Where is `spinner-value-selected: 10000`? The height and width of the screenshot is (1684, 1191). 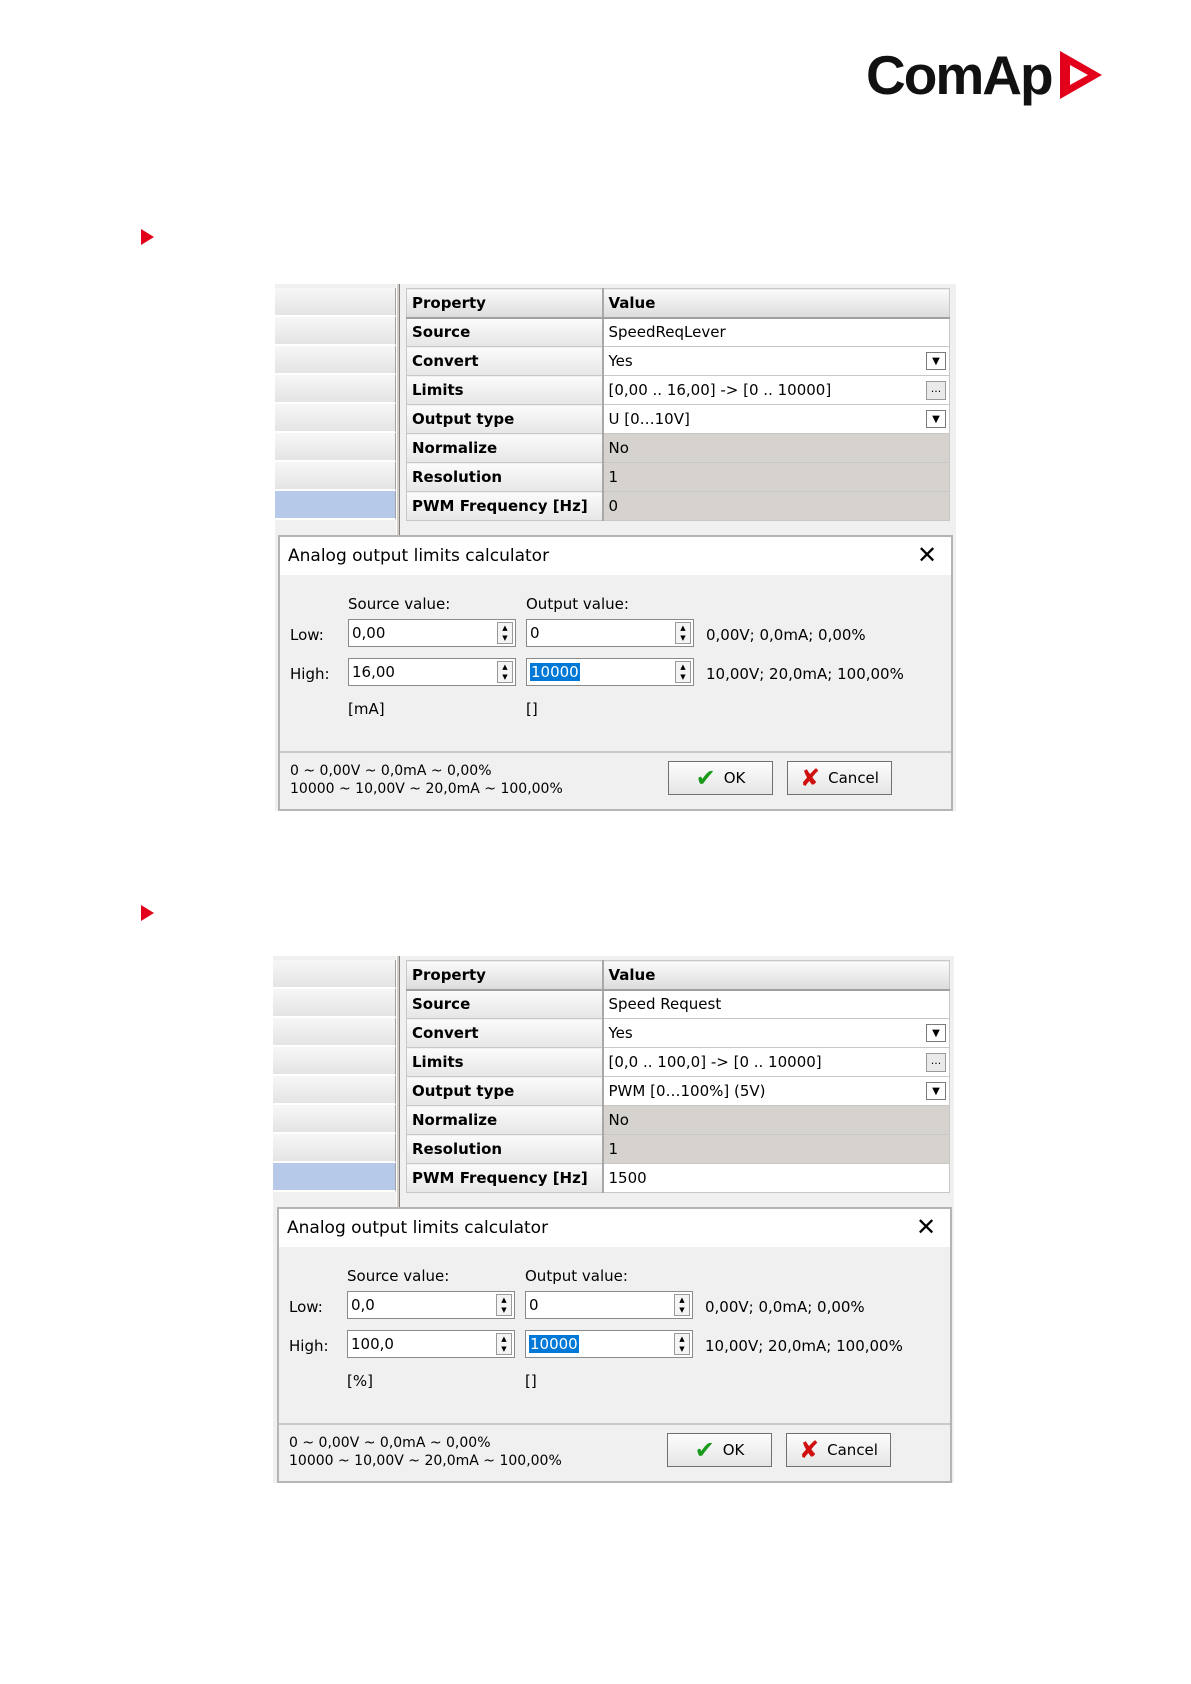
spinner-value-selected: 10000 is located at coordinates (555, 672).